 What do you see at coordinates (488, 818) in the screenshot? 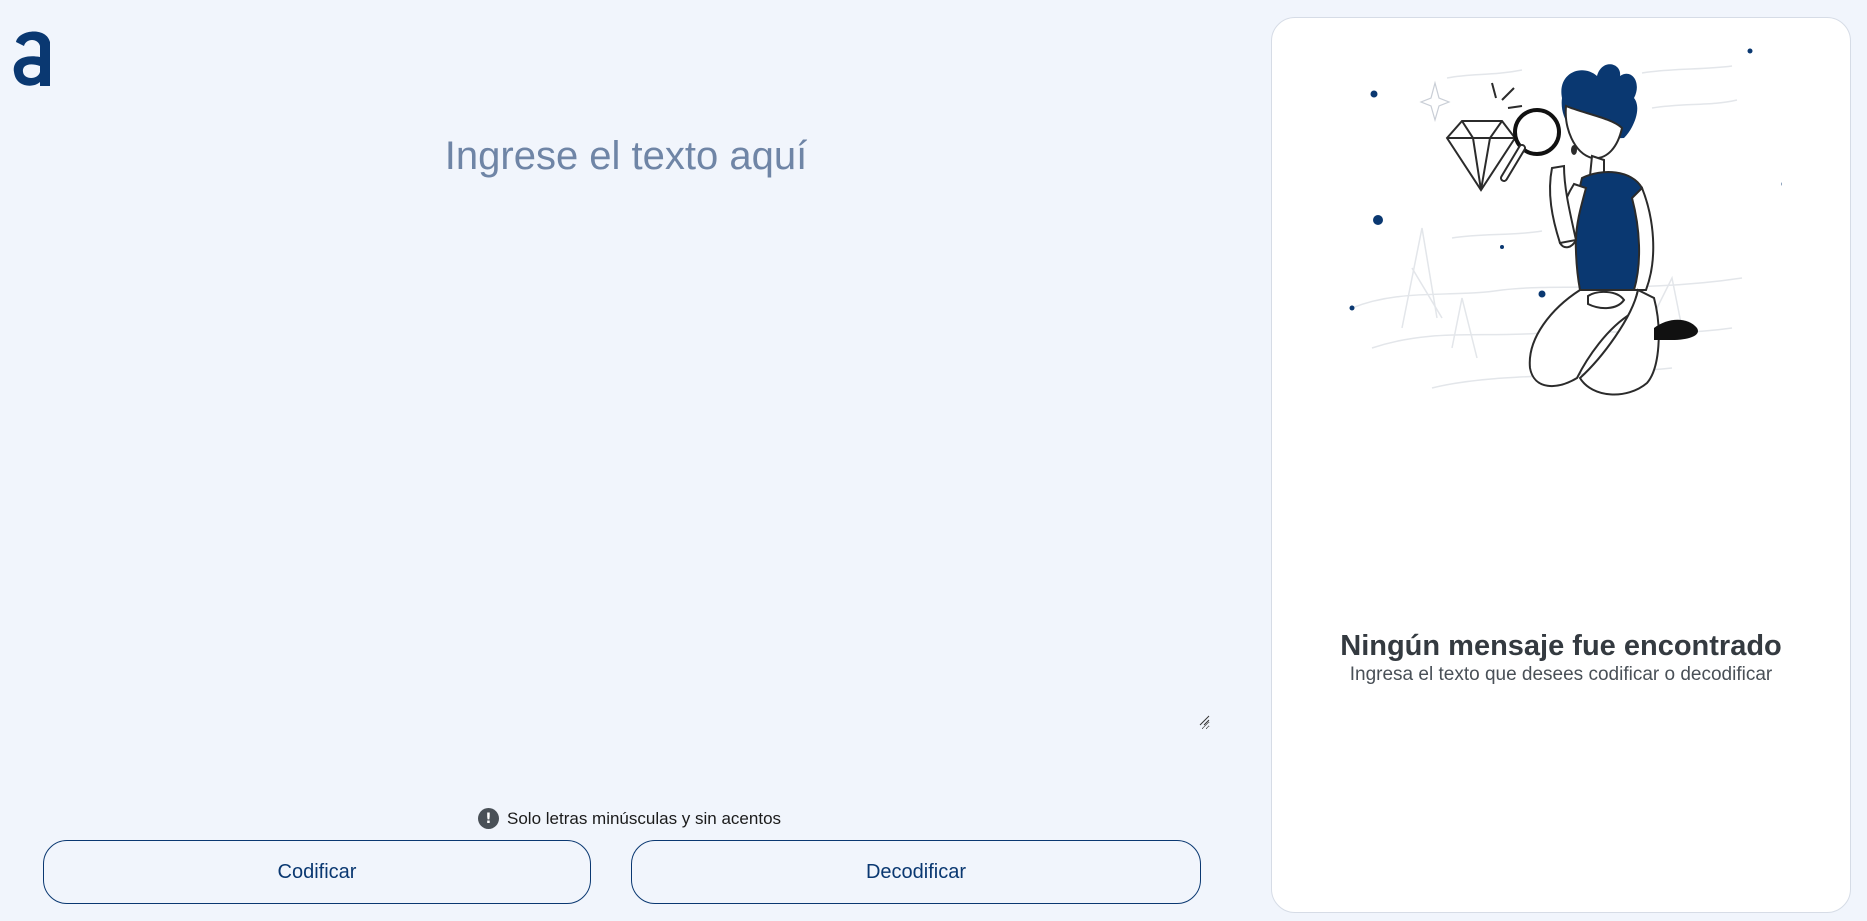
I see `exclamation-icon: !` at bounding box center [488, 818].